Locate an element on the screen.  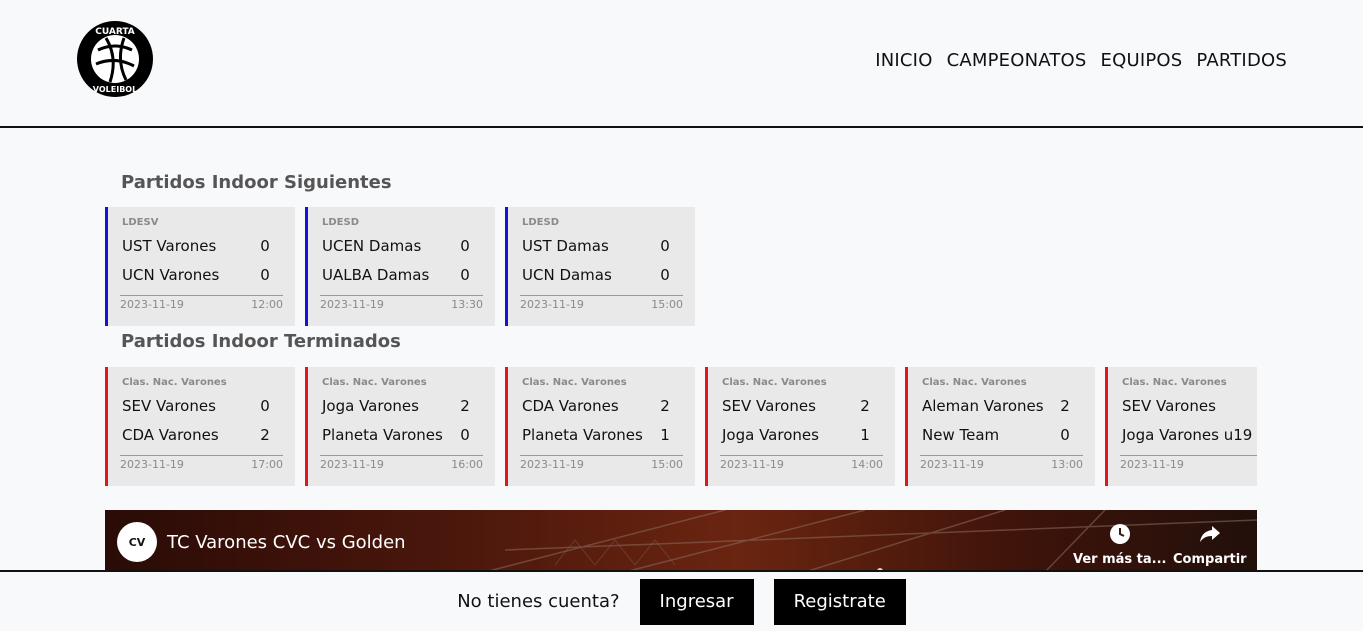
away-team-row: UALBA Damas 0 is located at coordinates (403, 274).